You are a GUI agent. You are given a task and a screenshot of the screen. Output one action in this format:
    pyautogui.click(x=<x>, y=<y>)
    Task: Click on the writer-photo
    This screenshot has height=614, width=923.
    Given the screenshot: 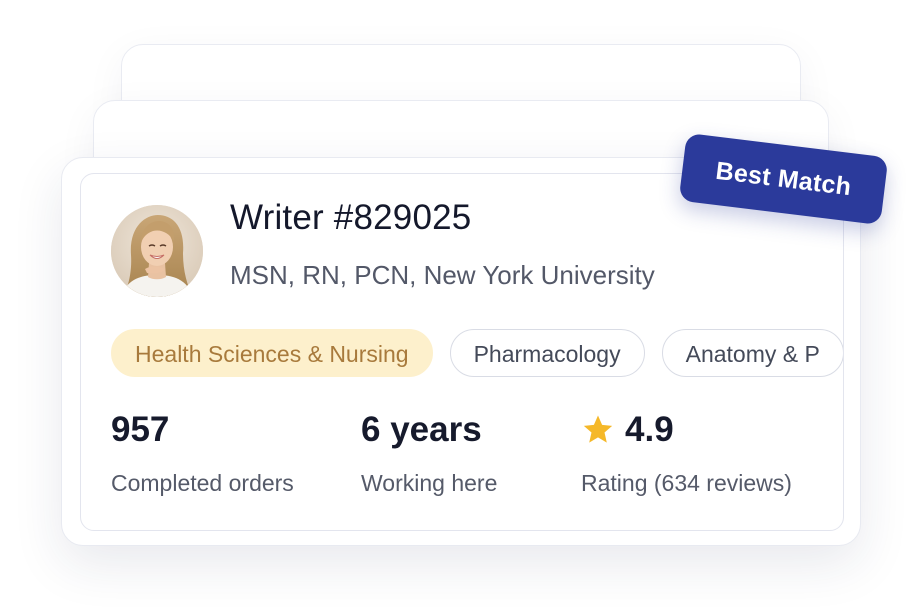 What is the action you would take?
    pyautogui.click(x=157, y=251)
    